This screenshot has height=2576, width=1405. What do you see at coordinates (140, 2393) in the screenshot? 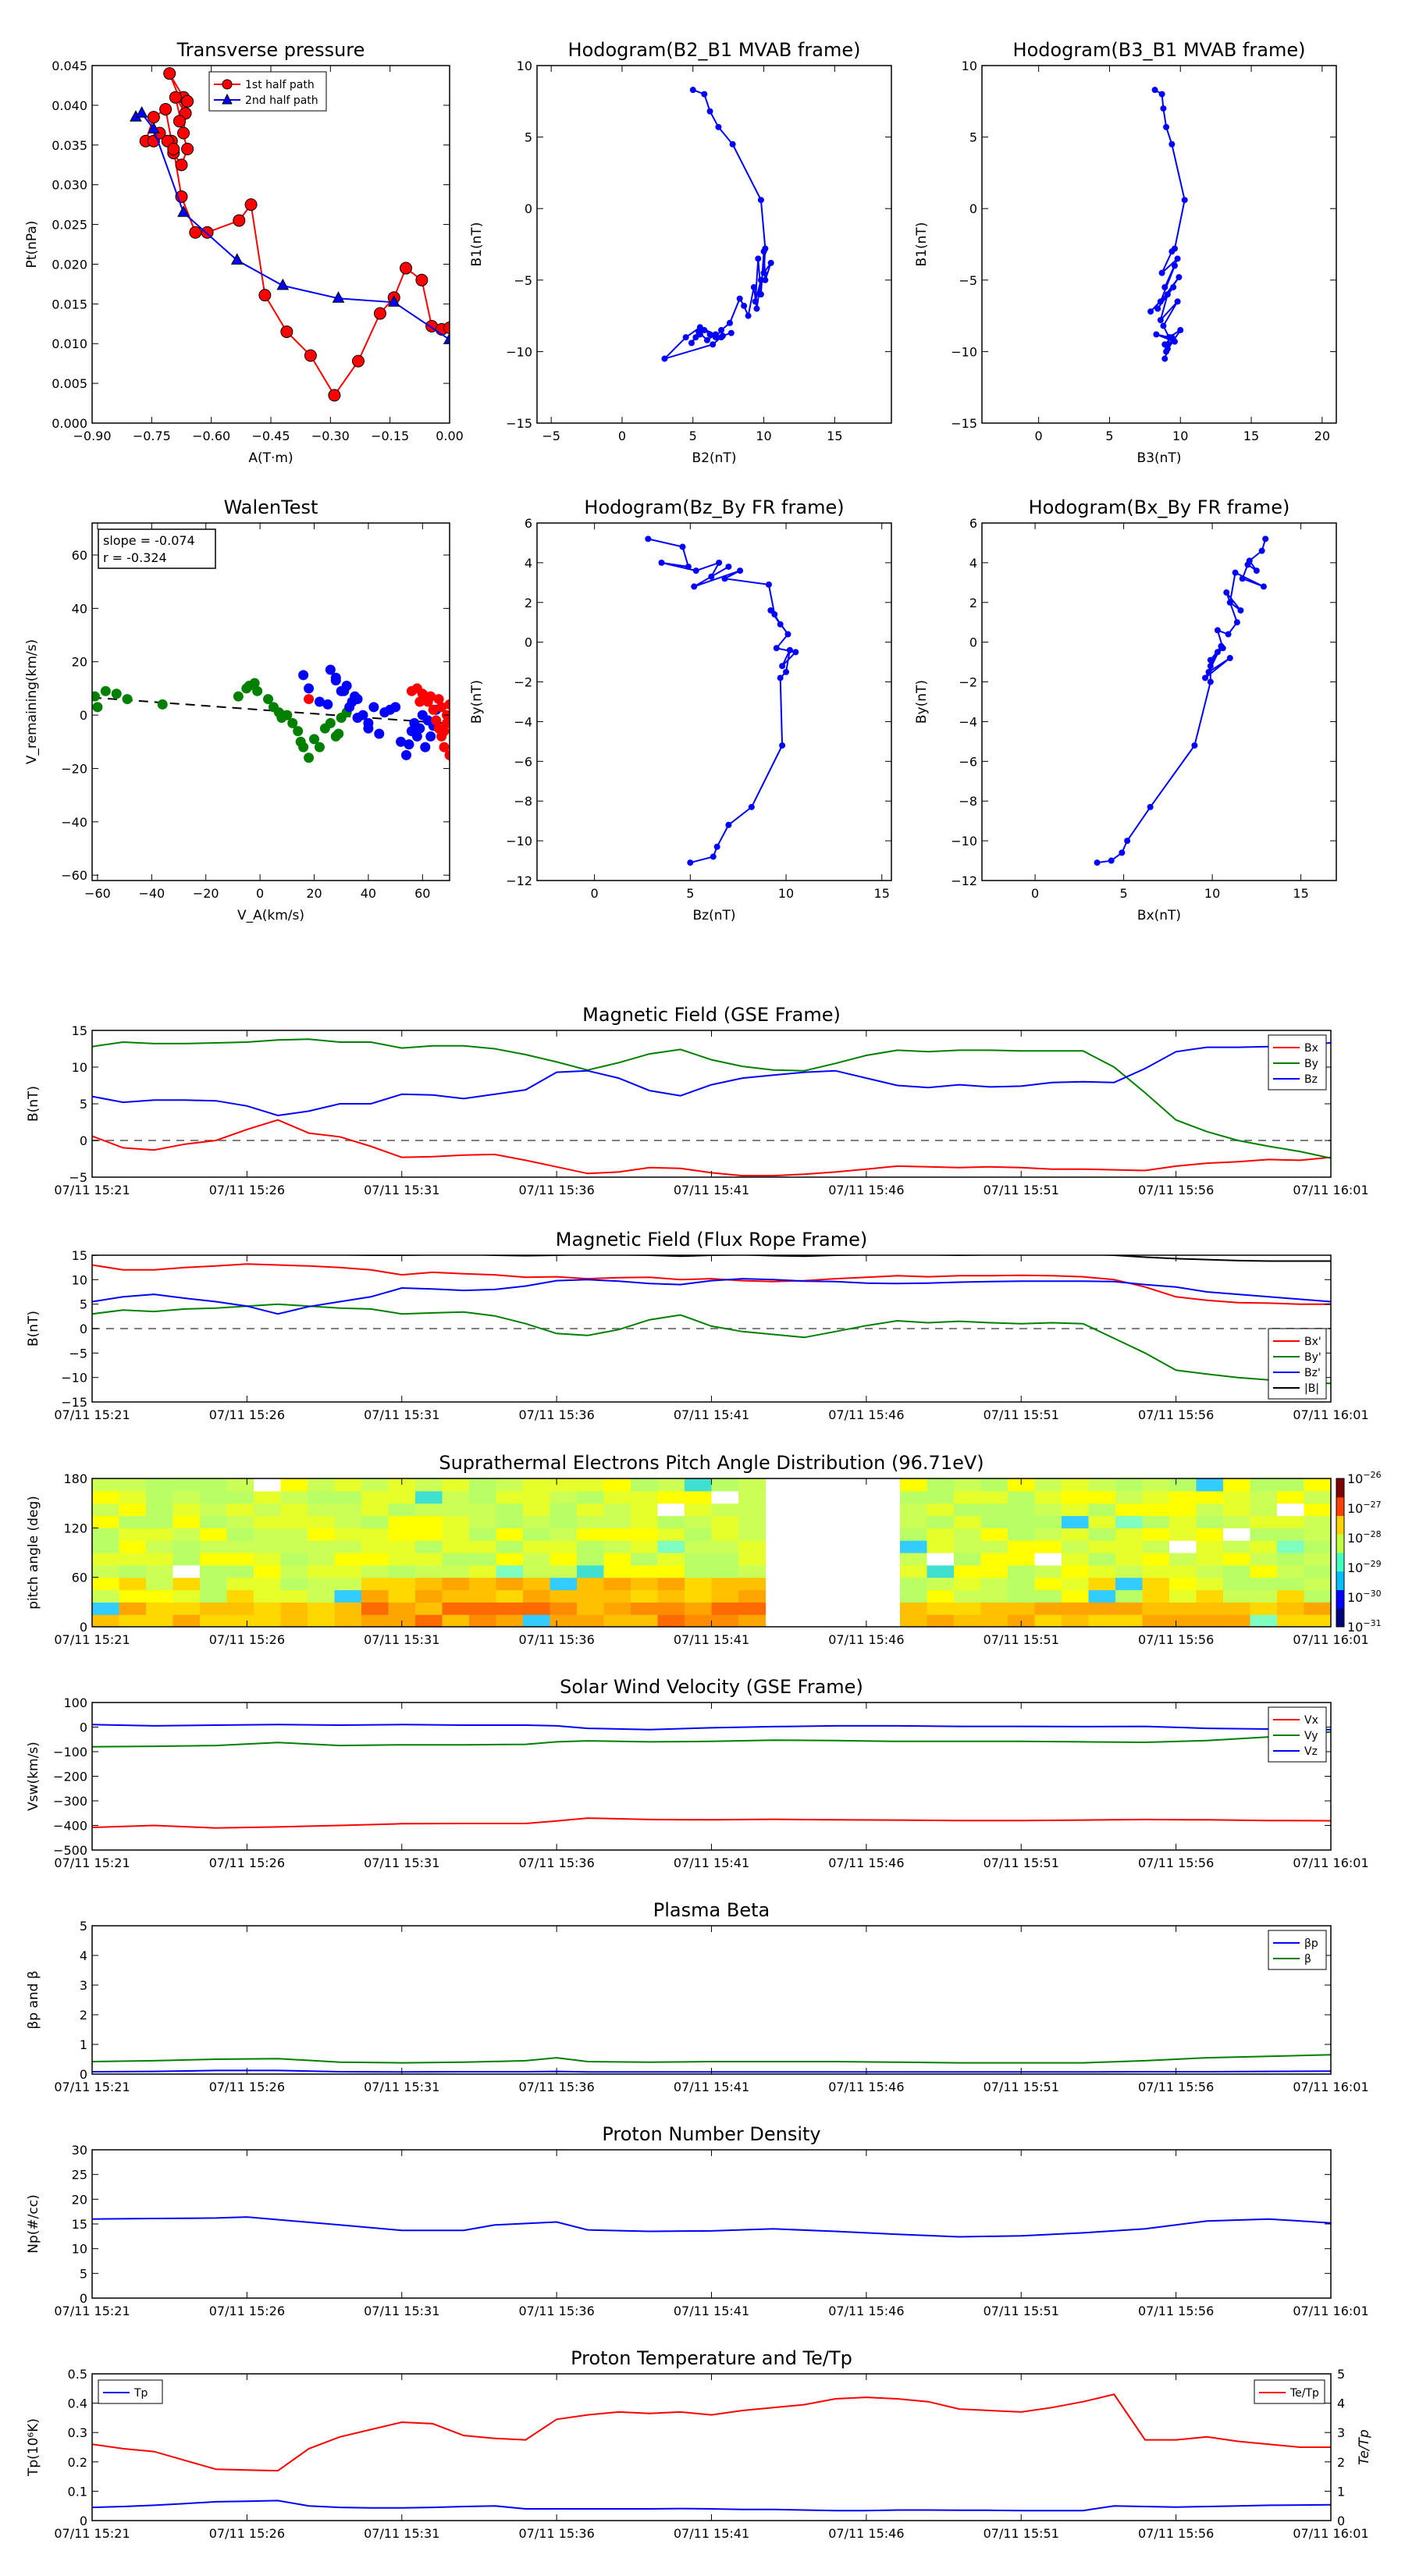
I see `legend-entry: Tp` at bounding box center [140, 2393].